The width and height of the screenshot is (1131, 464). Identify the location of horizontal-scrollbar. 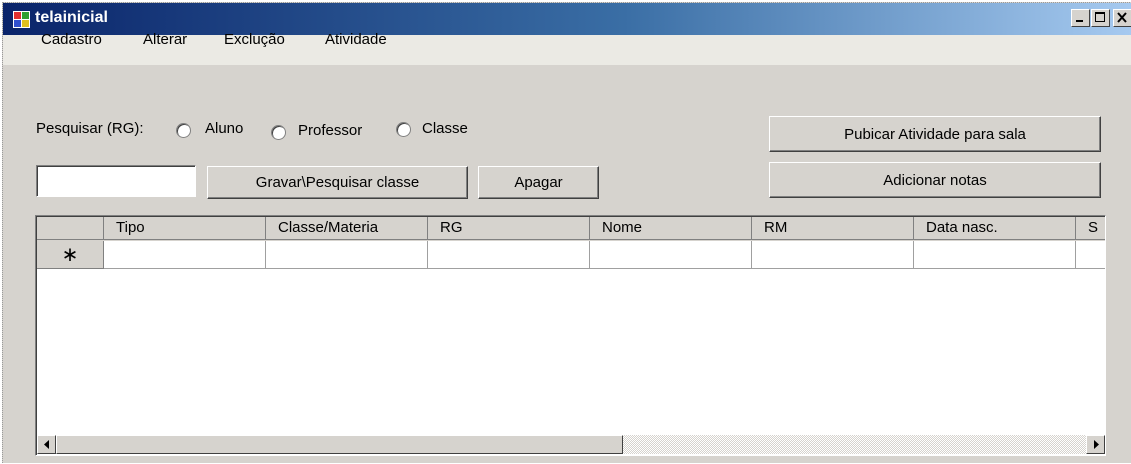
(571, 444).